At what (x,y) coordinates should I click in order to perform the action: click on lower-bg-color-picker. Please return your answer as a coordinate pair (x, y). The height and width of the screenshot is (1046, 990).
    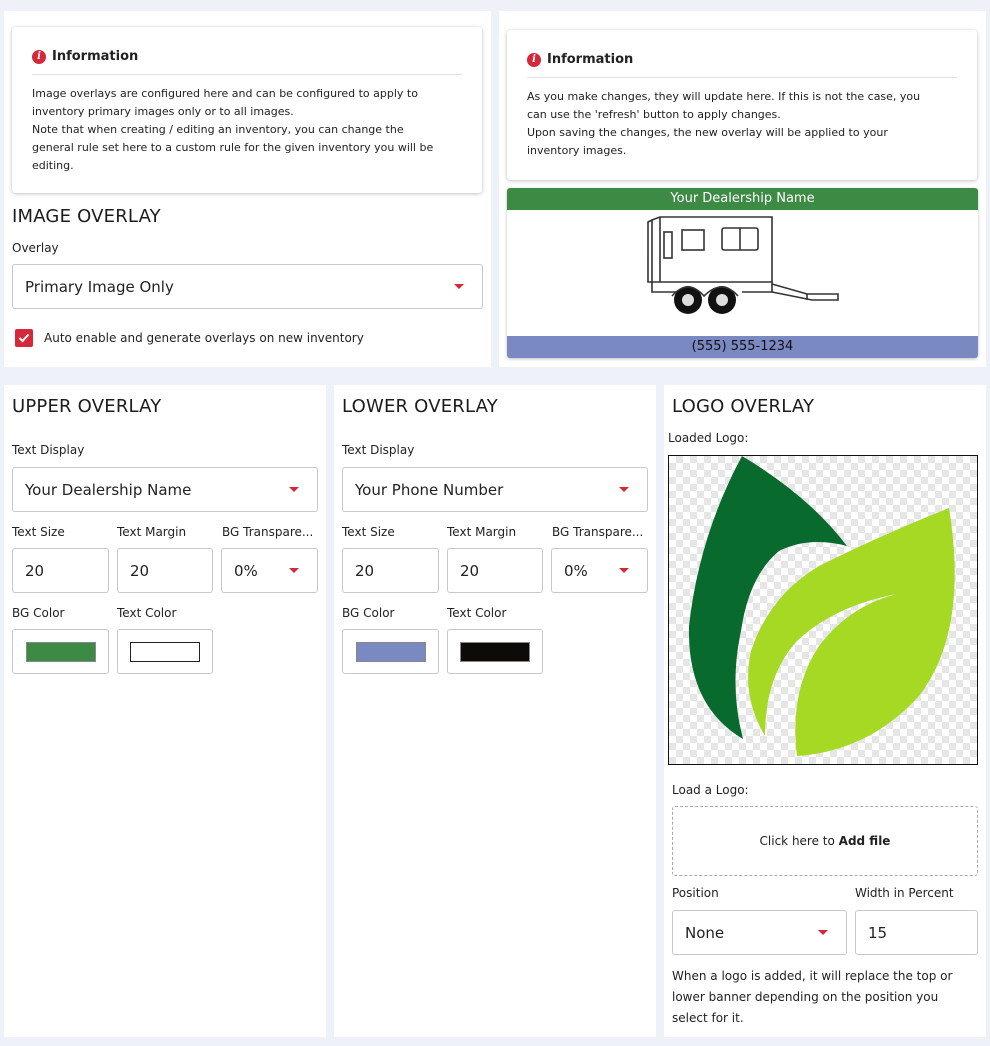
    Looking at the image, I should click on (390, 651).